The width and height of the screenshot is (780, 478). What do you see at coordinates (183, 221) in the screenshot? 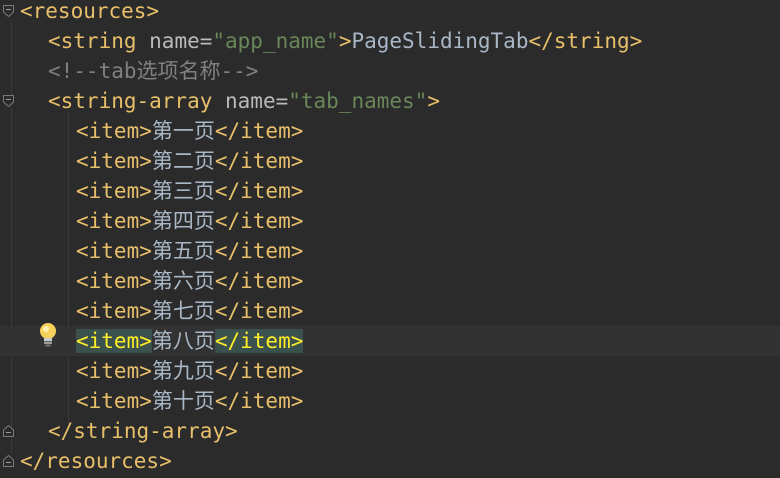
I see `code-token: 第四页` at bounding box center [183, 221].